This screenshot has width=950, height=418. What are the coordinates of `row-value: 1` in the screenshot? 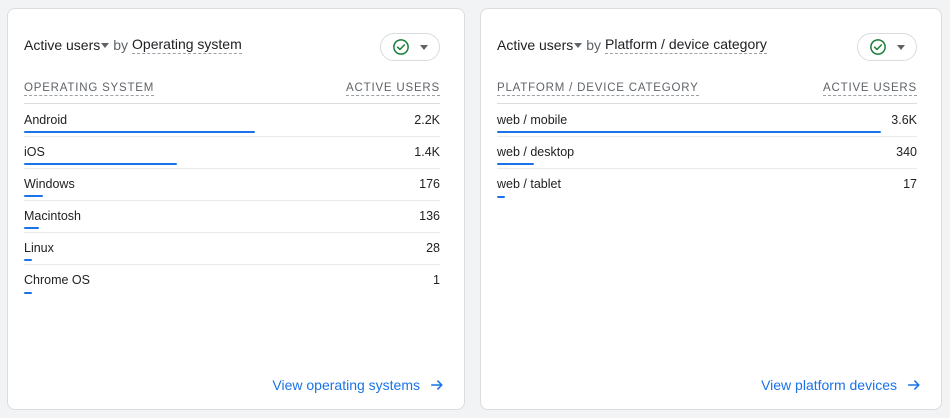 It's located at (436, 280).